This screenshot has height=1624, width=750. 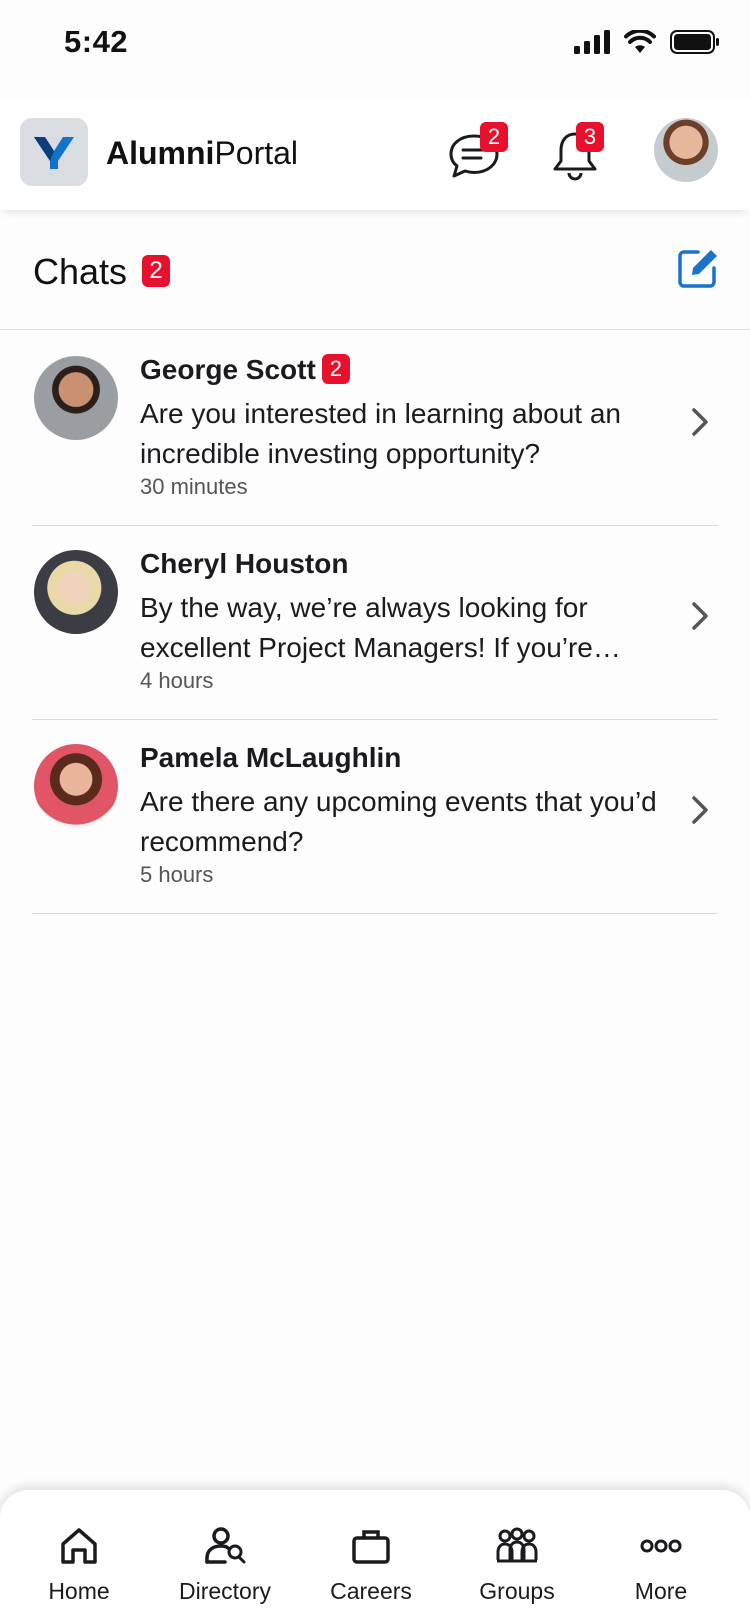 I want to click on logo-y-icon, so click(x=54, y=153).